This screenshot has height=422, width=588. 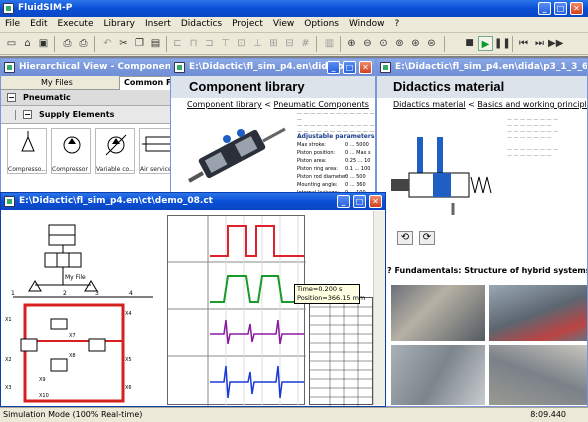 What do you see at coordinates (155, 43) in the screenshot?
I see `paste-icon: ▤` at bounding box center [155, 43].